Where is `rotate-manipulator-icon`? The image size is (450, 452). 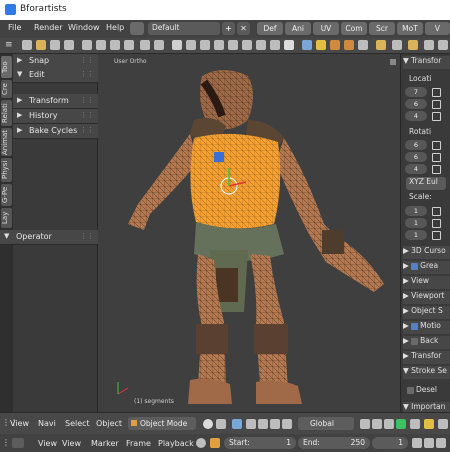
rotate-manipulator-icon is located at coordinates (275, 424).